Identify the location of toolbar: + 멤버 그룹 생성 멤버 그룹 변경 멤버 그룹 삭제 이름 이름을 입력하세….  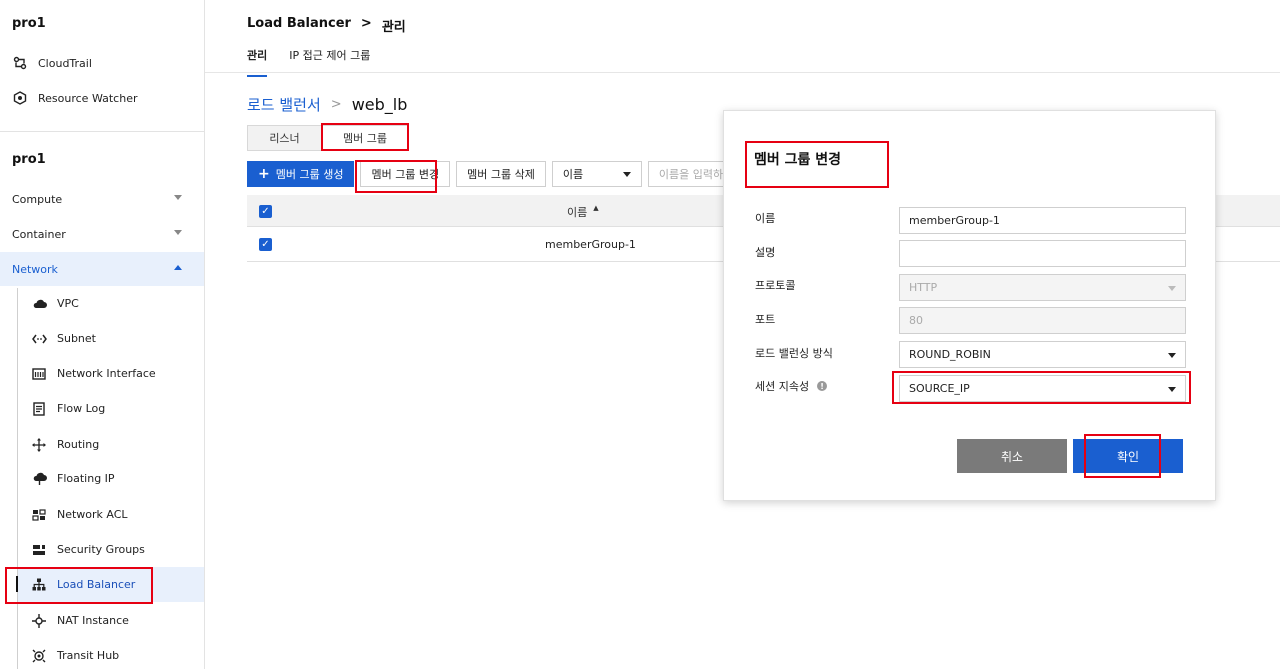
(497, 174).